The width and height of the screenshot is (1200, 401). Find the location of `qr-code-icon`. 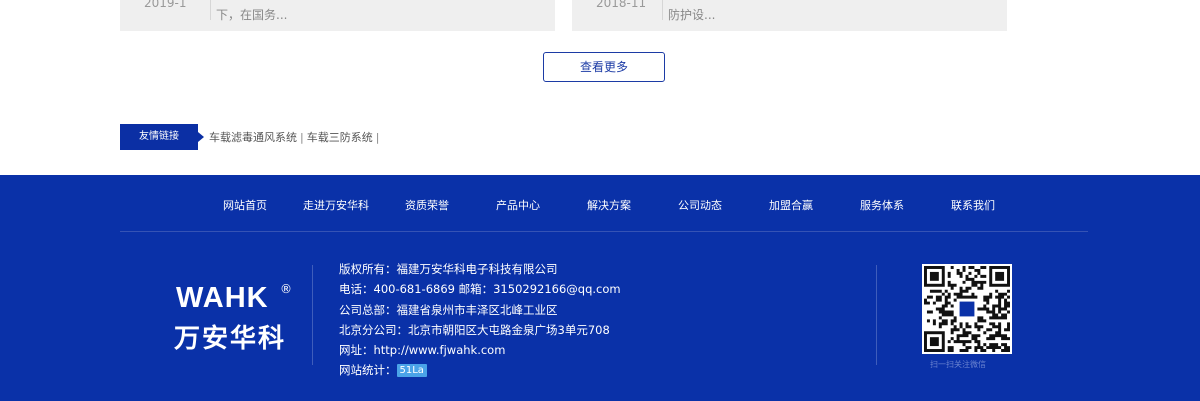

qr-code-icon is located at coordinates (967, 309).